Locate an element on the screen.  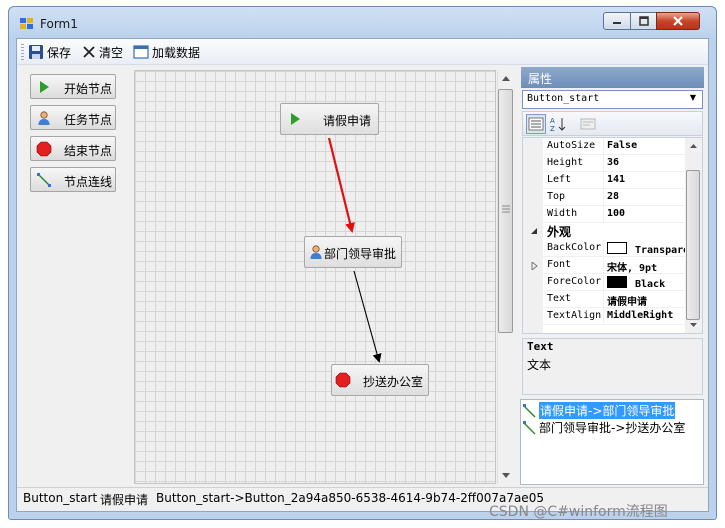
load-data-label: 加载数据 is located at coordinates (176, 52).